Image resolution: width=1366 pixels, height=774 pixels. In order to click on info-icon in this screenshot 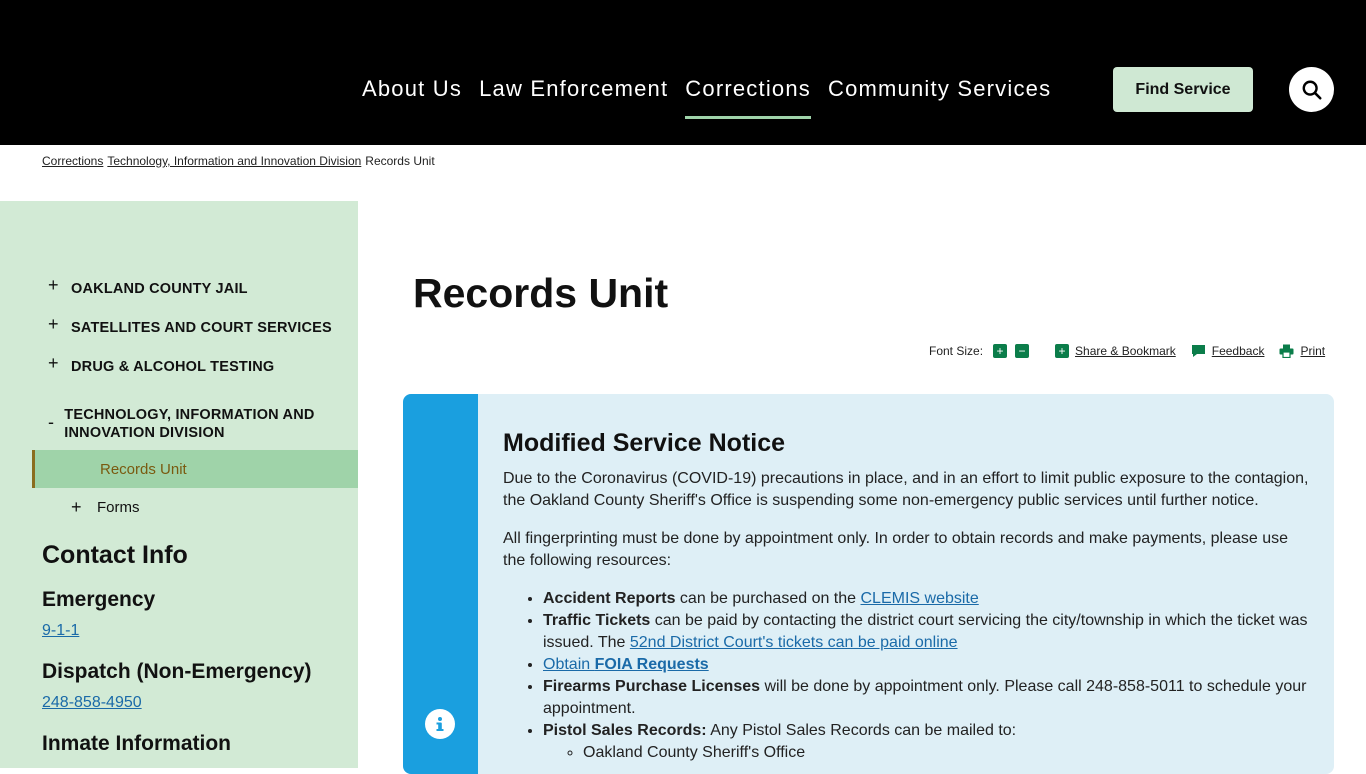, I will do `click(440, 724)`.